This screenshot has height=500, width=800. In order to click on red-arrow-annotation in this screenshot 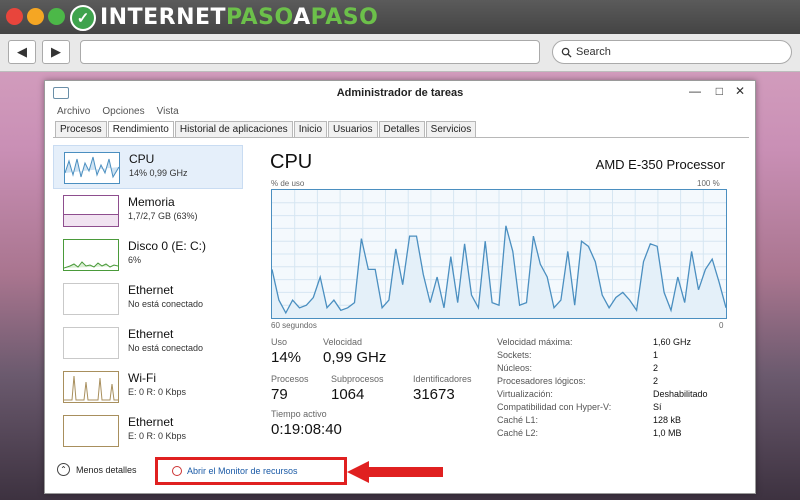, I will do `click(395, 472)`.